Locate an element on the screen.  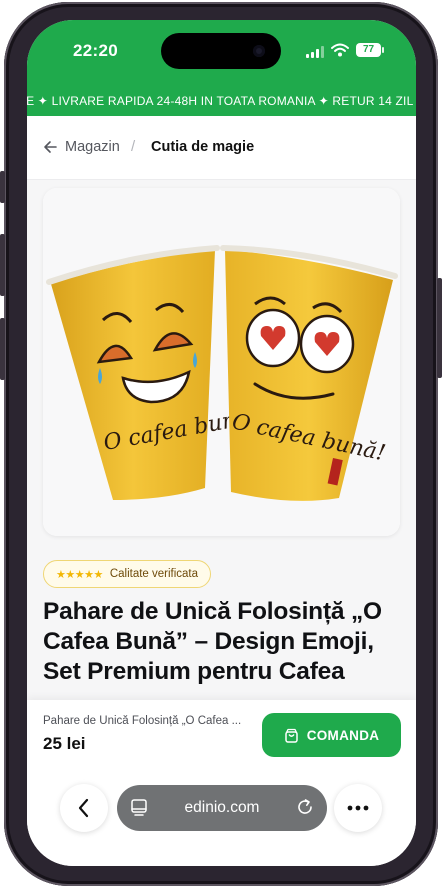
camera-icon is located at coordinates (259, 51).